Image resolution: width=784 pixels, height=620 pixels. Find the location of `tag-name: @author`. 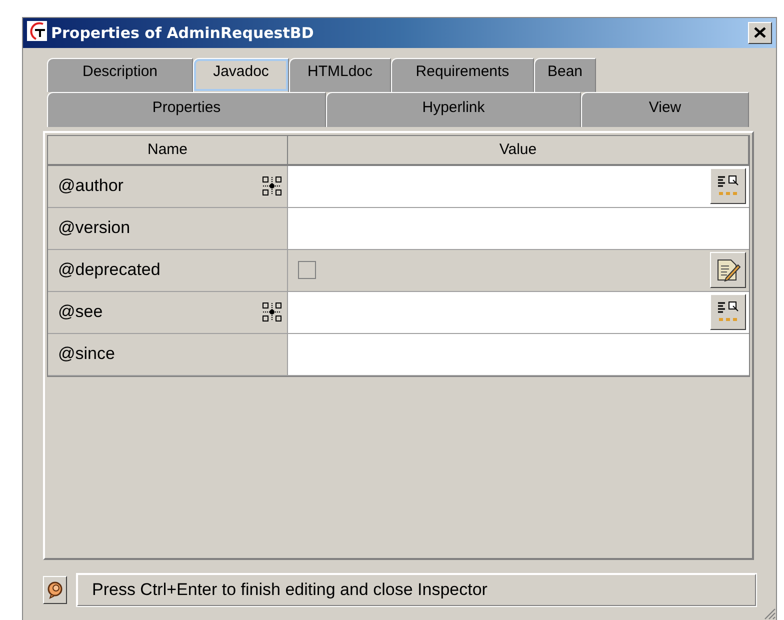

tag-name: @author is located at coordinates (91, 186).